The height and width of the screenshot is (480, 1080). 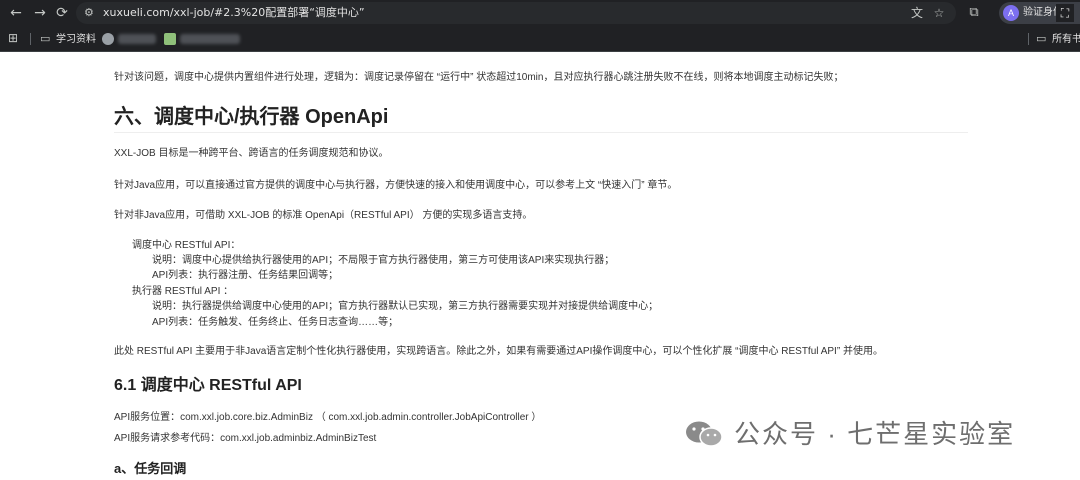 I want to click on list-subitem: API列表：任务触发、任务终止、任务日志查询……等；, so click(x=275, y=322).